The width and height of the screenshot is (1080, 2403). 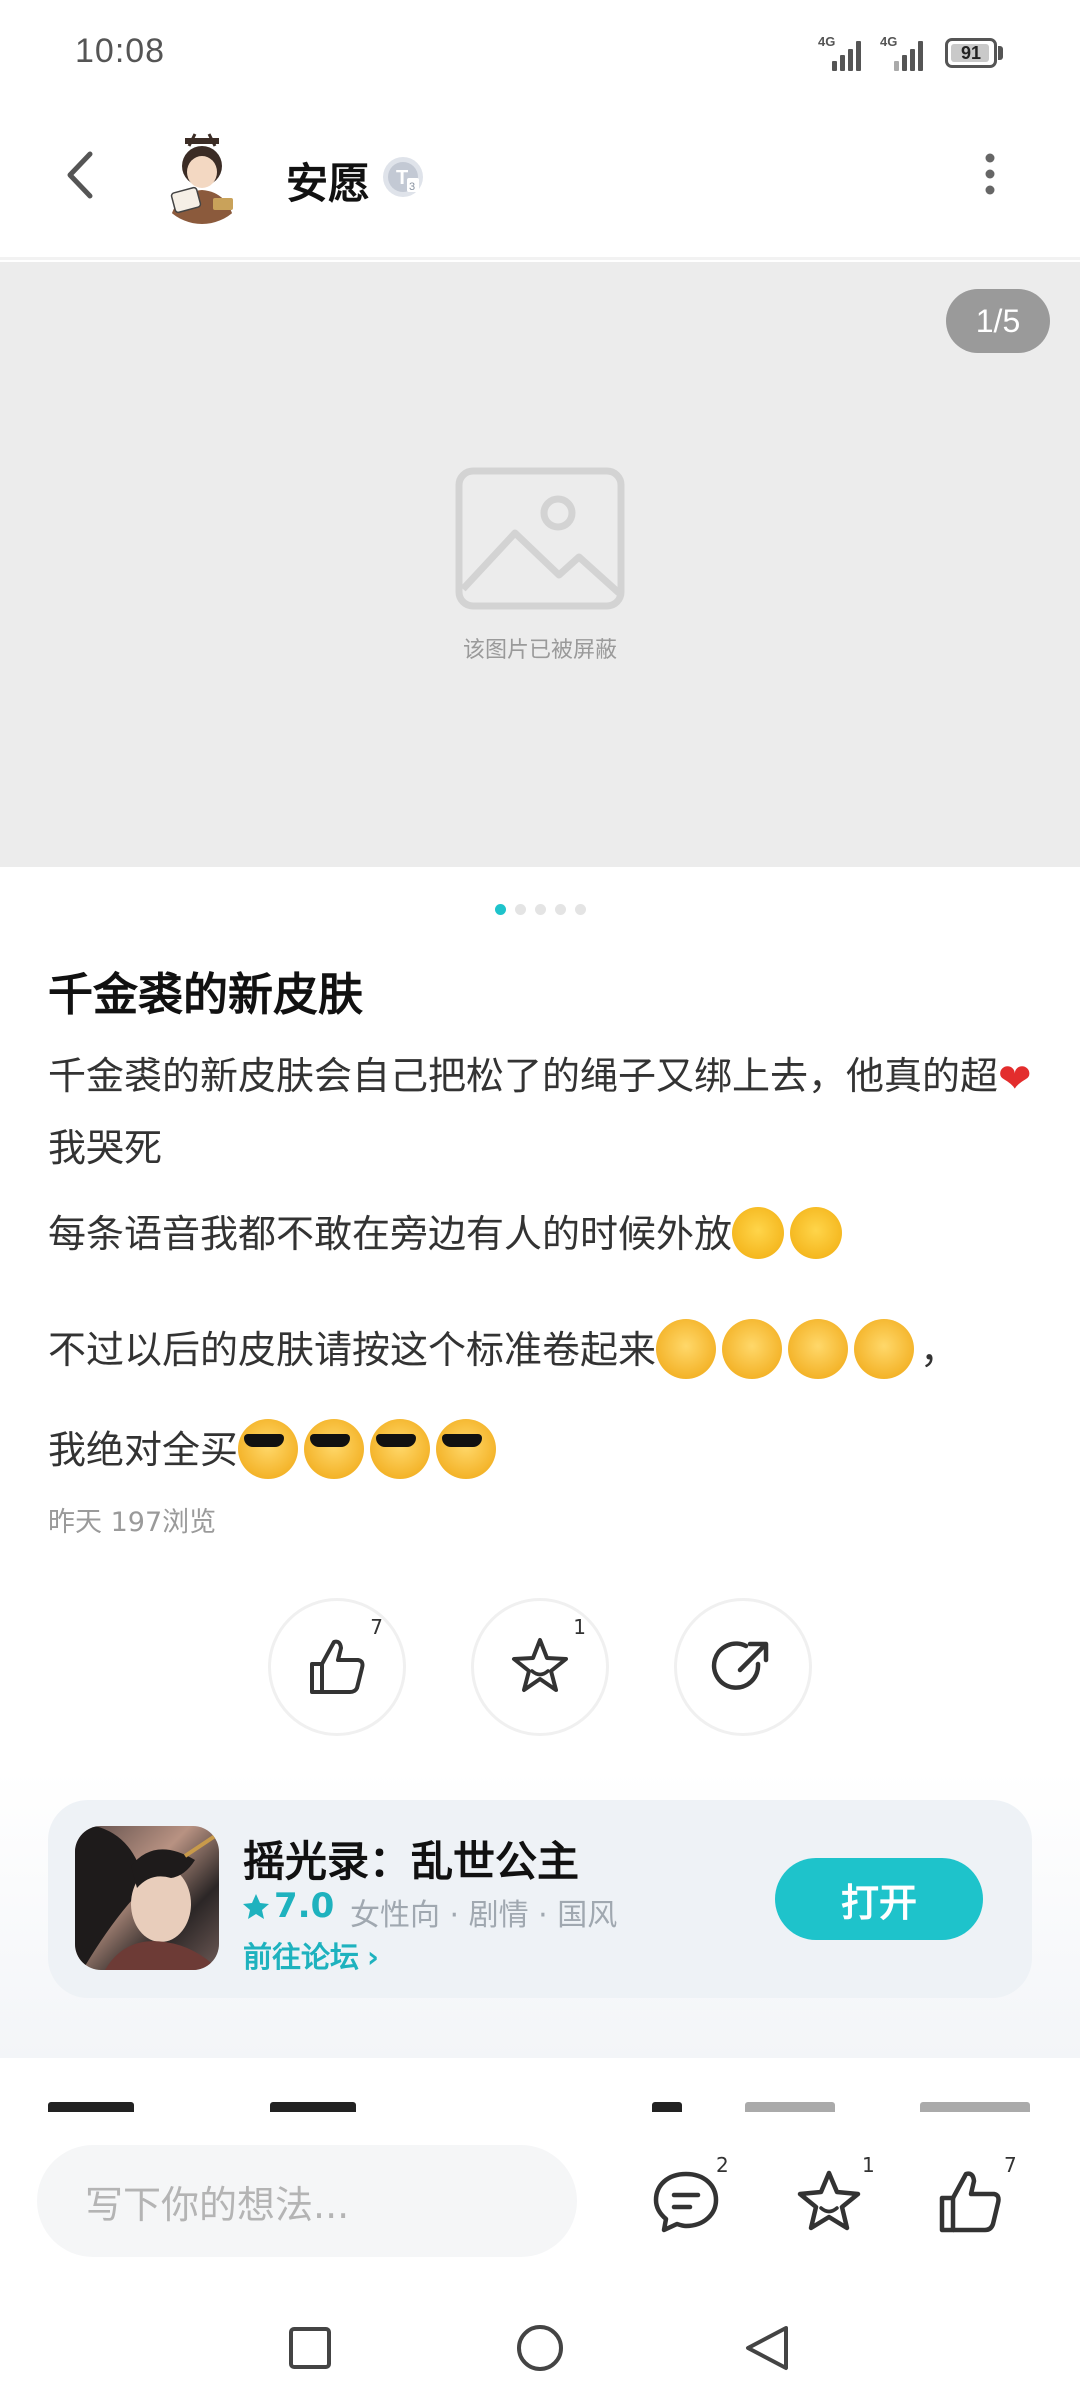 What do you see at coordinates (256, 1907) in the screenshot?
I see `rating-star-icon` at bounding box center [256, 1907].